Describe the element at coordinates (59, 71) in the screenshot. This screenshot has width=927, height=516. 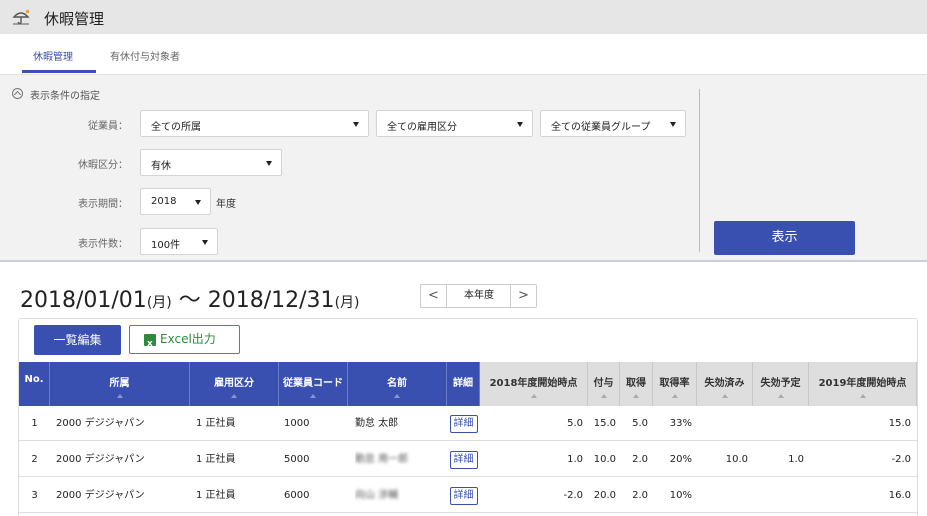
I see `active-tab-indicator` at that location.